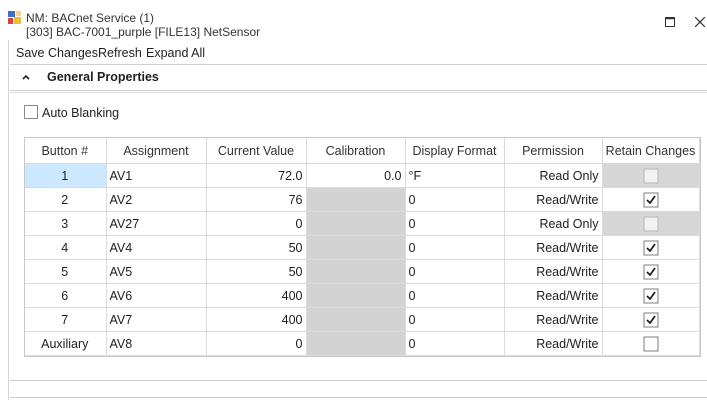 The image size is (707, 400). I want to click on assignment-cell: AV7, so click(156, 319).